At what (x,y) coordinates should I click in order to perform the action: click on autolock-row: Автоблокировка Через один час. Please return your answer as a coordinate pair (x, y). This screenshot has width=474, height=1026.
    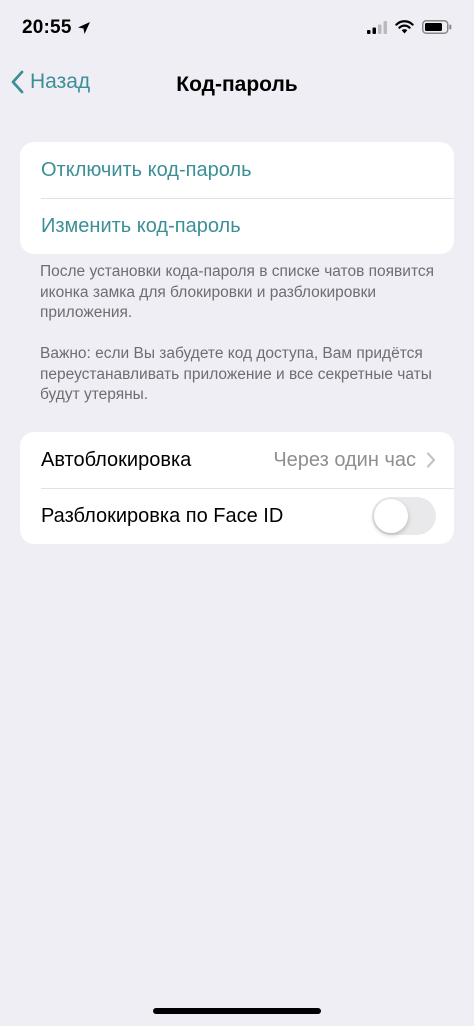
    Looking at the image, I should click on (237, 460).